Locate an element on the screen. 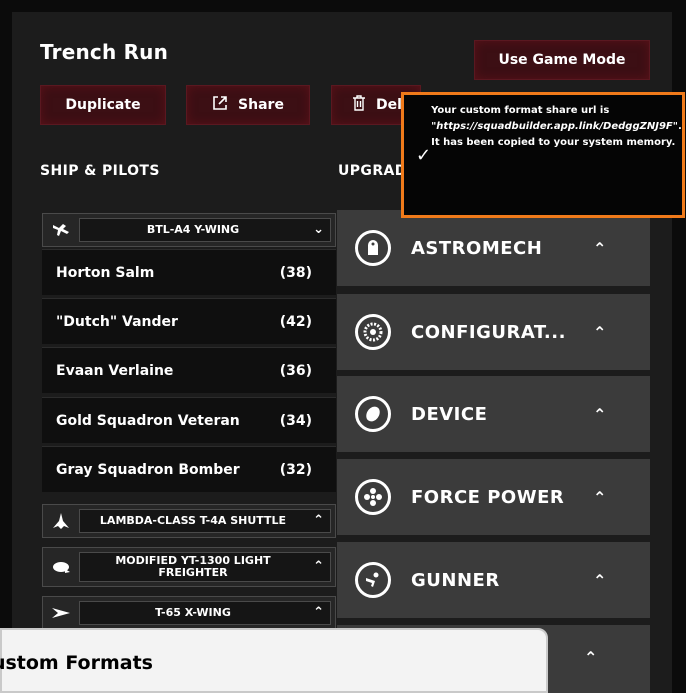  ship-name-box: LAMBDA-CLASS T-4A SHUTTLE ⌃ is located at coordinates (205, 521).